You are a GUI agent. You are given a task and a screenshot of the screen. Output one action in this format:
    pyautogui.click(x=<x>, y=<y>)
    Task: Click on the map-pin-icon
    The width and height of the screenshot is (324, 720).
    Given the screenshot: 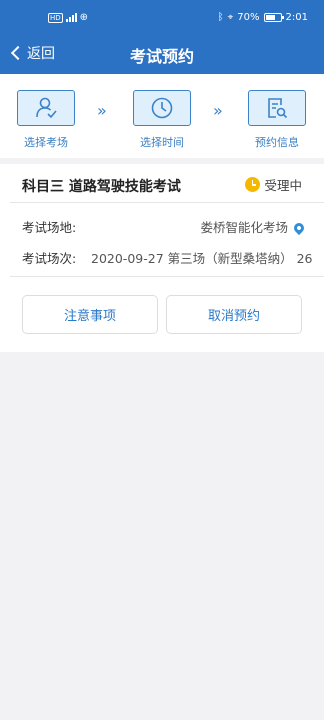 What is the action you would take?
    pyautogui.click(x=299, y=228)
    